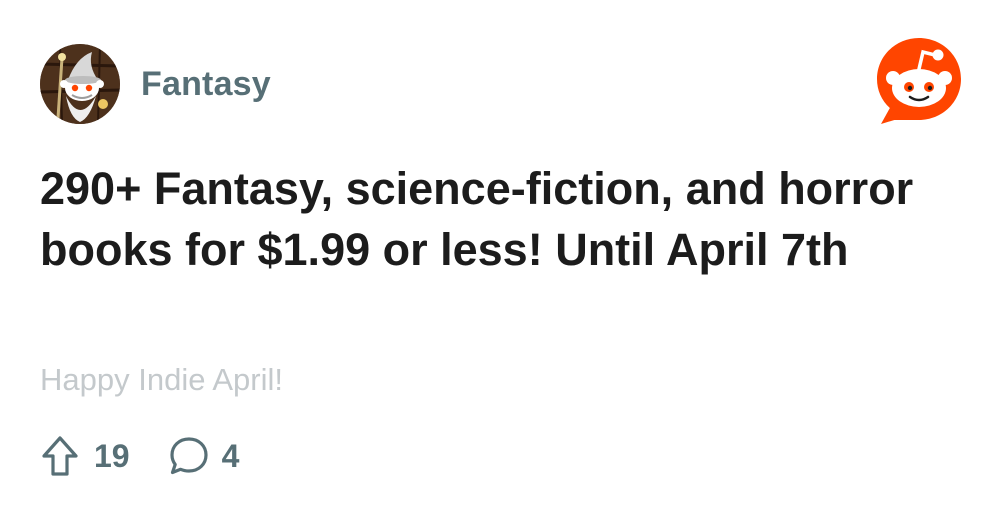  I want to click on wizard-snoo-icon, so click(80, 84).